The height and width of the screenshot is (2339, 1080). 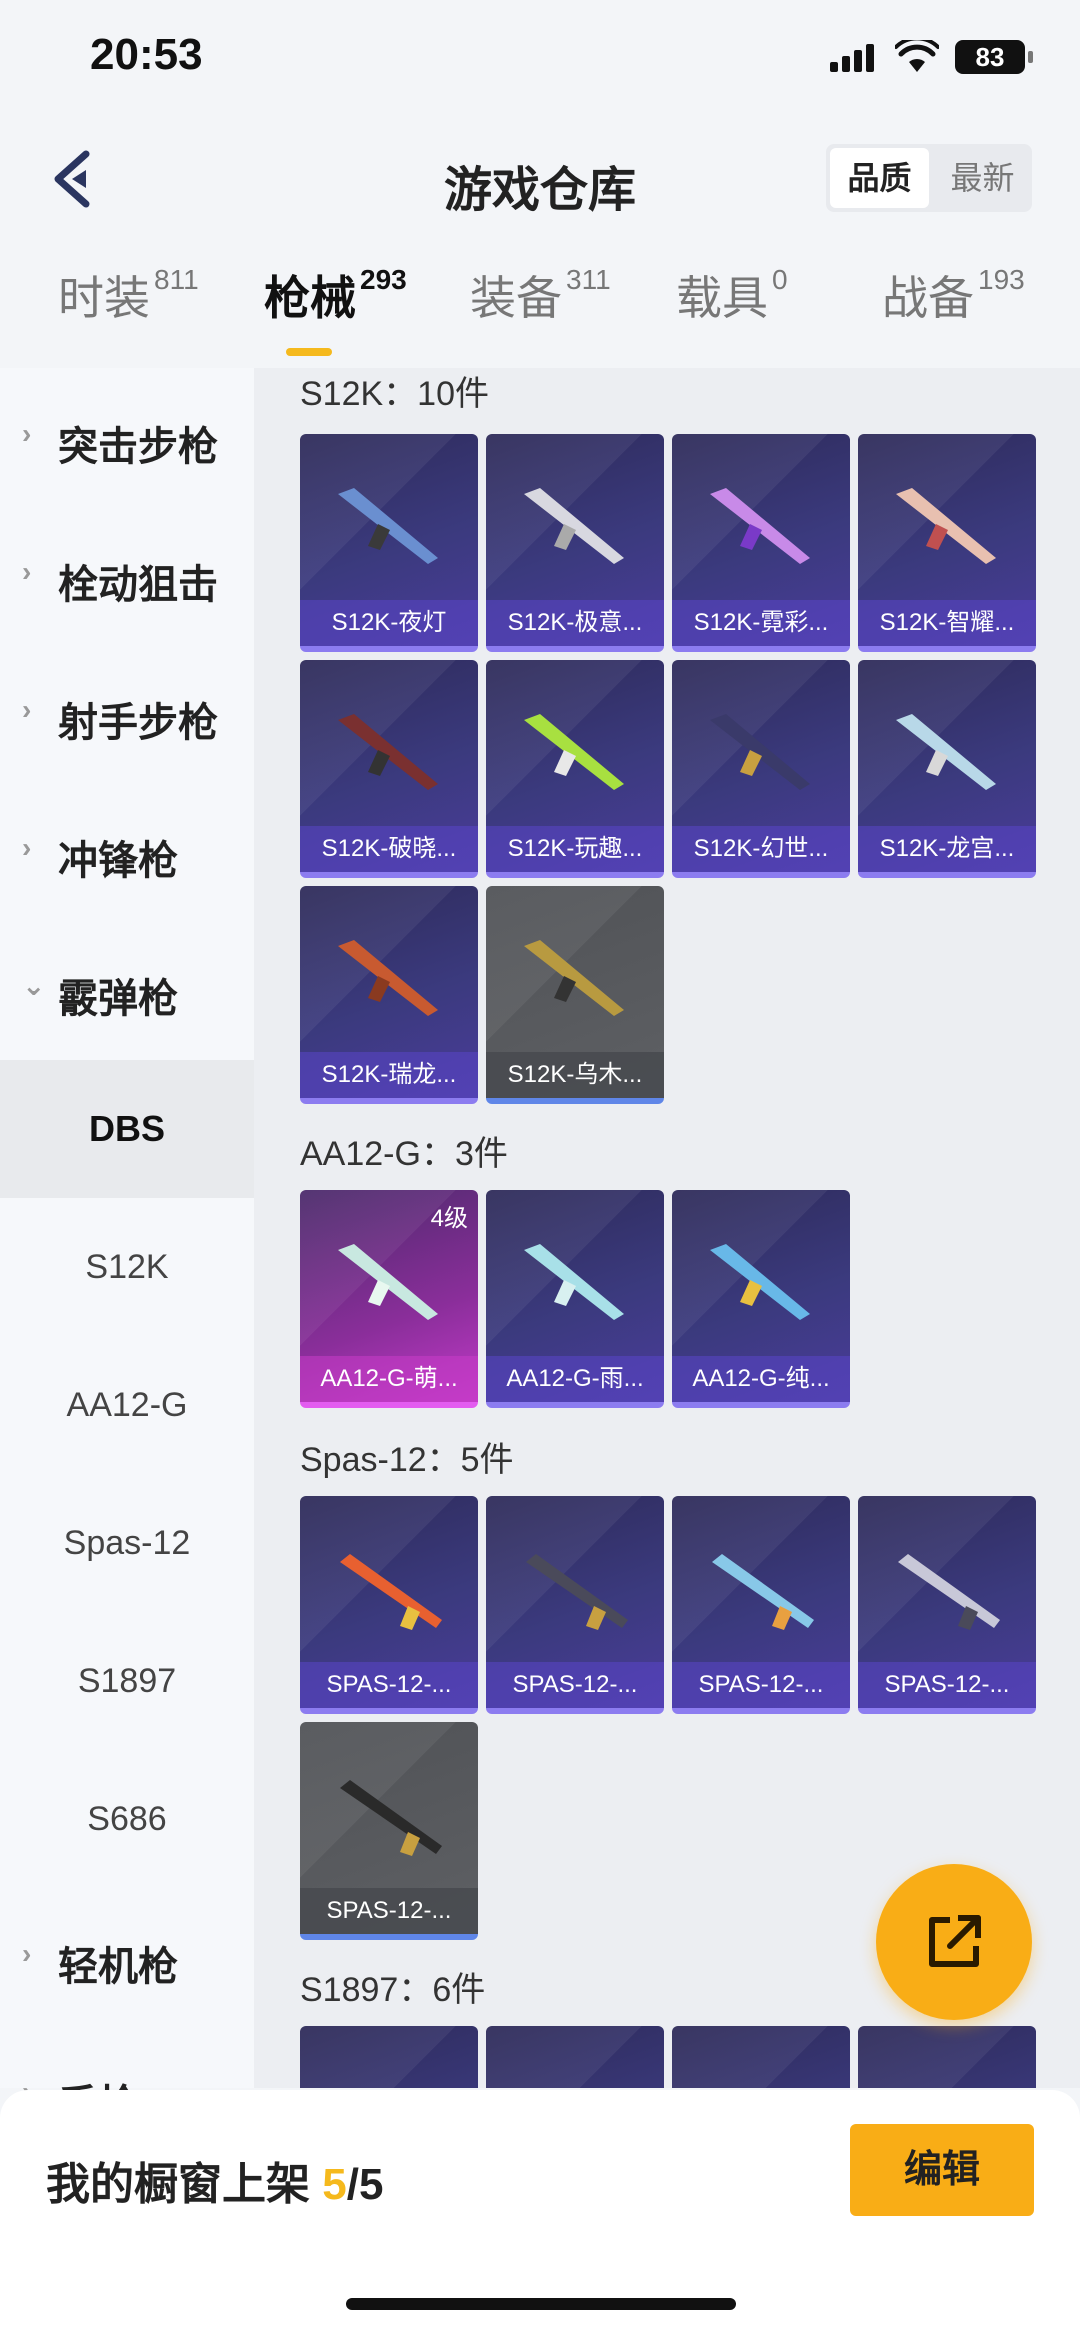 I want to click on tab-vehicles: 载具 0, so click(x=732, y=295).